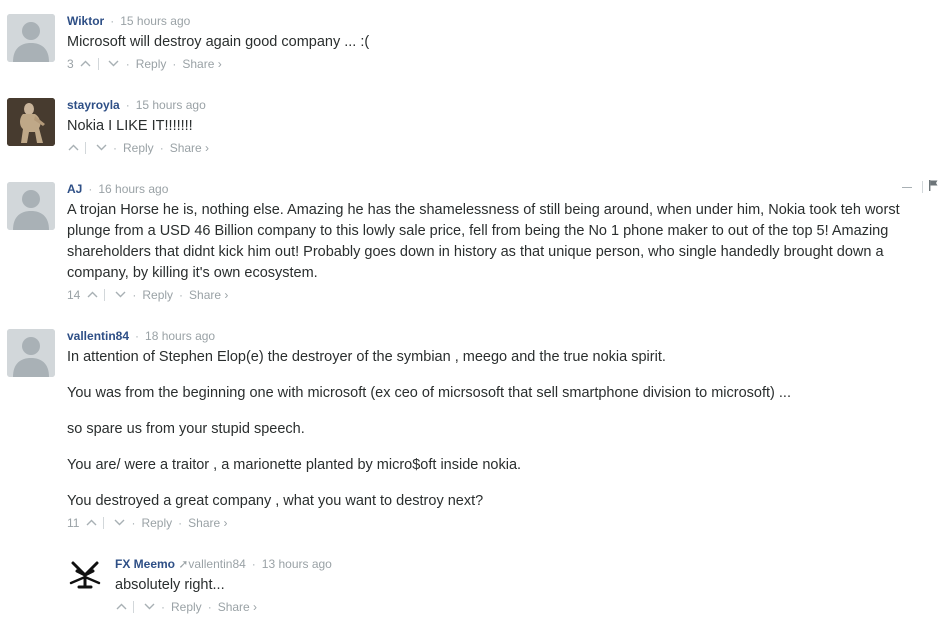 The width and height of the screenshot is (944, 622). I want to click on vote-count: 3, so click(70, 64).